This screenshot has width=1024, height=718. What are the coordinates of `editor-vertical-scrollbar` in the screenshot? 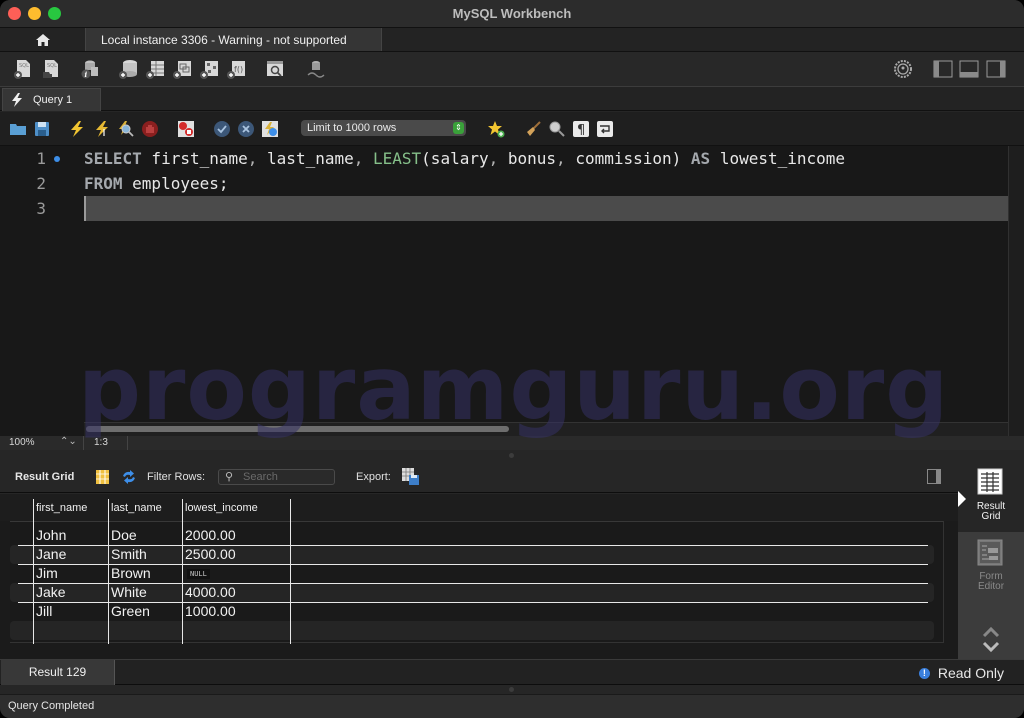 It's located at (1016, 291).